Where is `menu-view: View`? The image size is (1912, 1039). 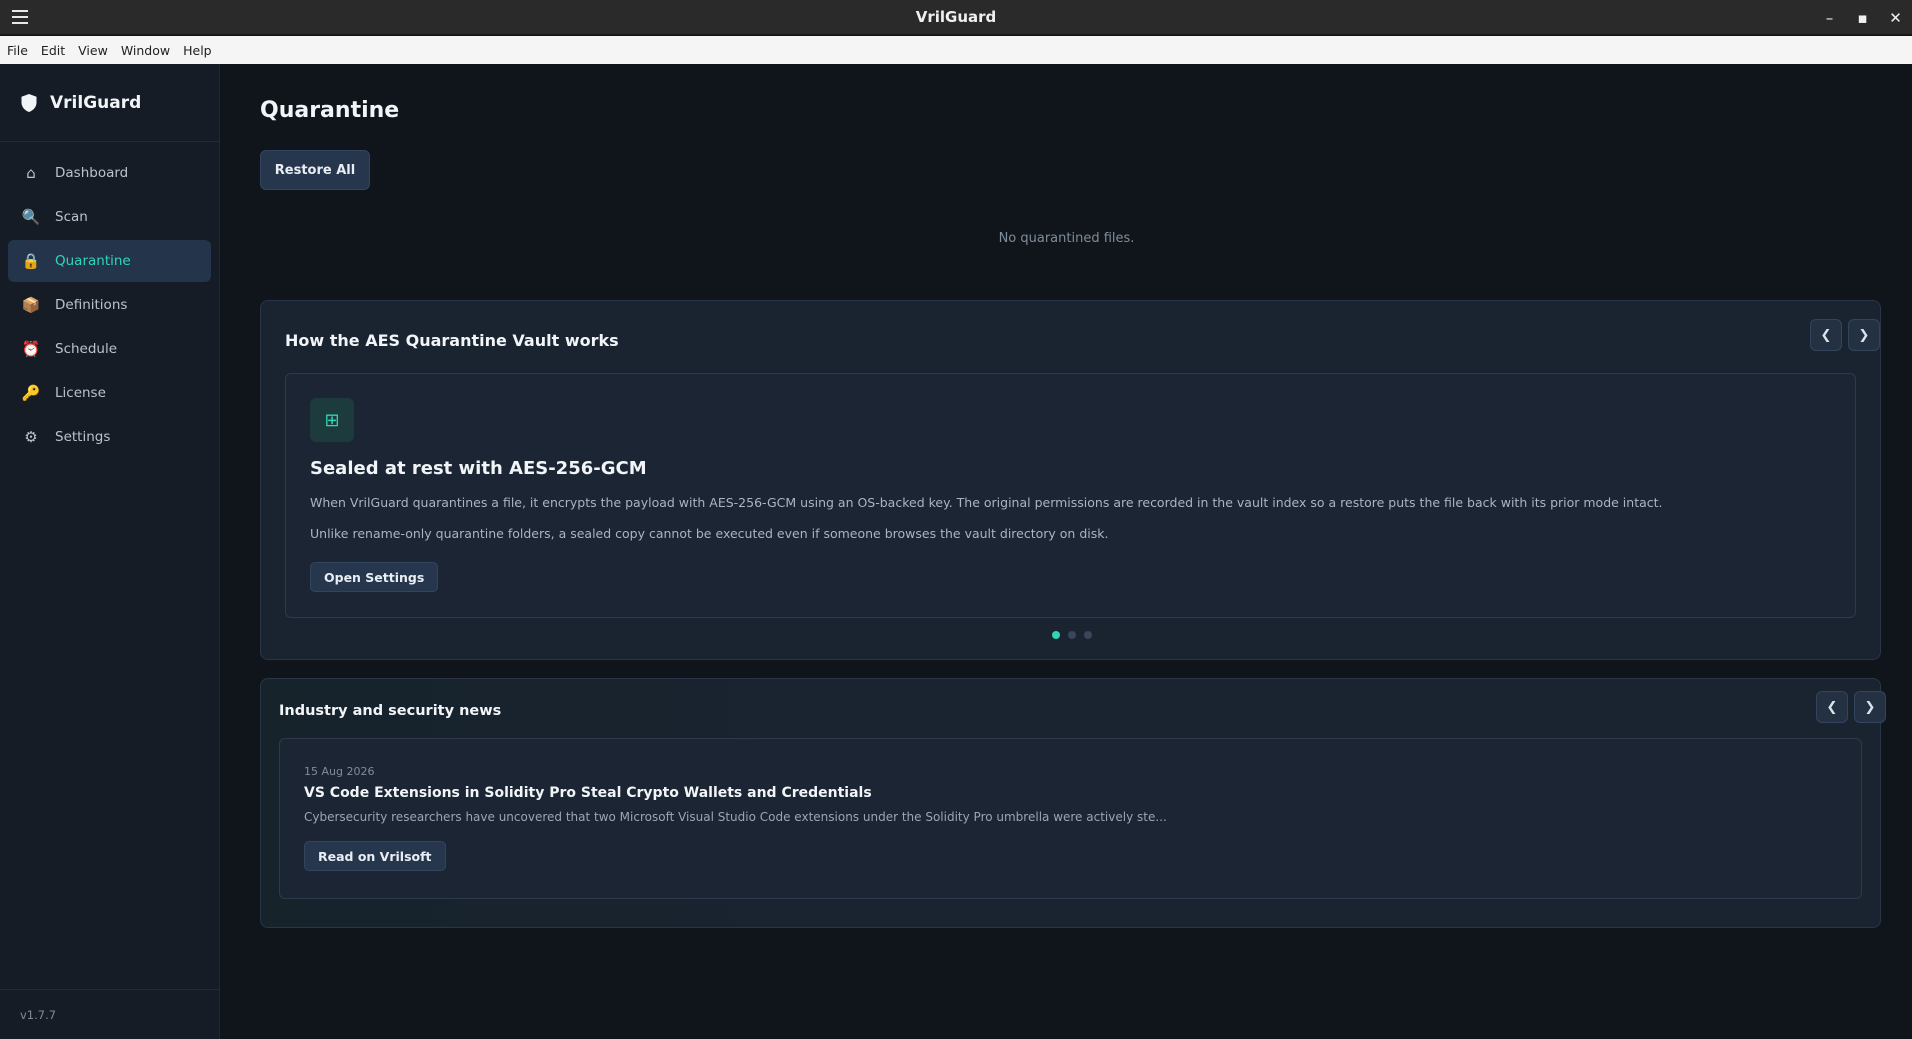 menu-view: View is located at coordinates (96, 50).